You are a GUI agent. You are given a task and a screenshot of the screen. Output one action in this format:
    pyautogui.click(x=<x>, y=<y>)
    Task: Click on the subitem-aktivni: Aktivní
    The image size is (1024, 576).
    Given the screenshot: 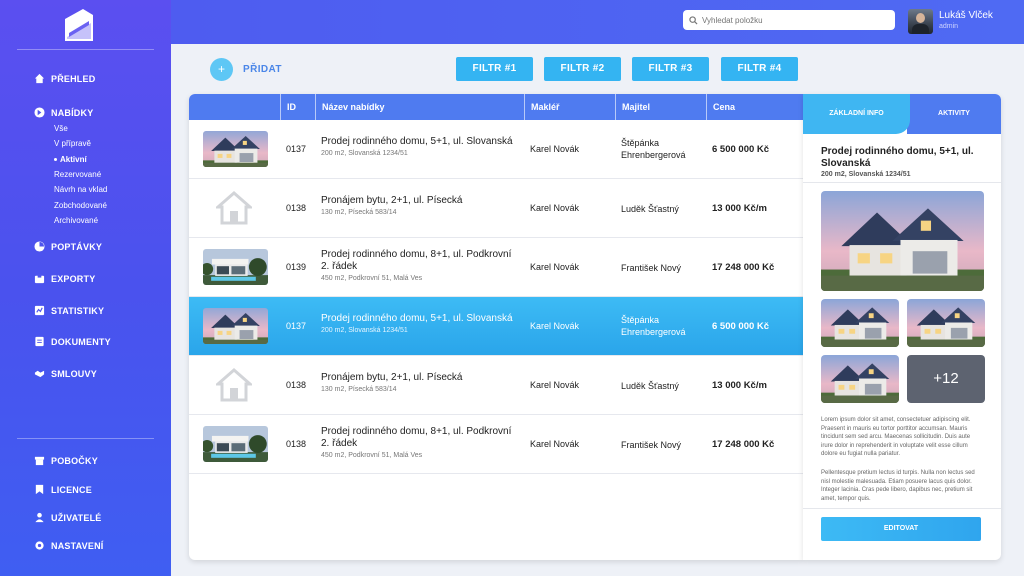 What is the action you would take?
    pyautogui.click(x=70, y=159)
    